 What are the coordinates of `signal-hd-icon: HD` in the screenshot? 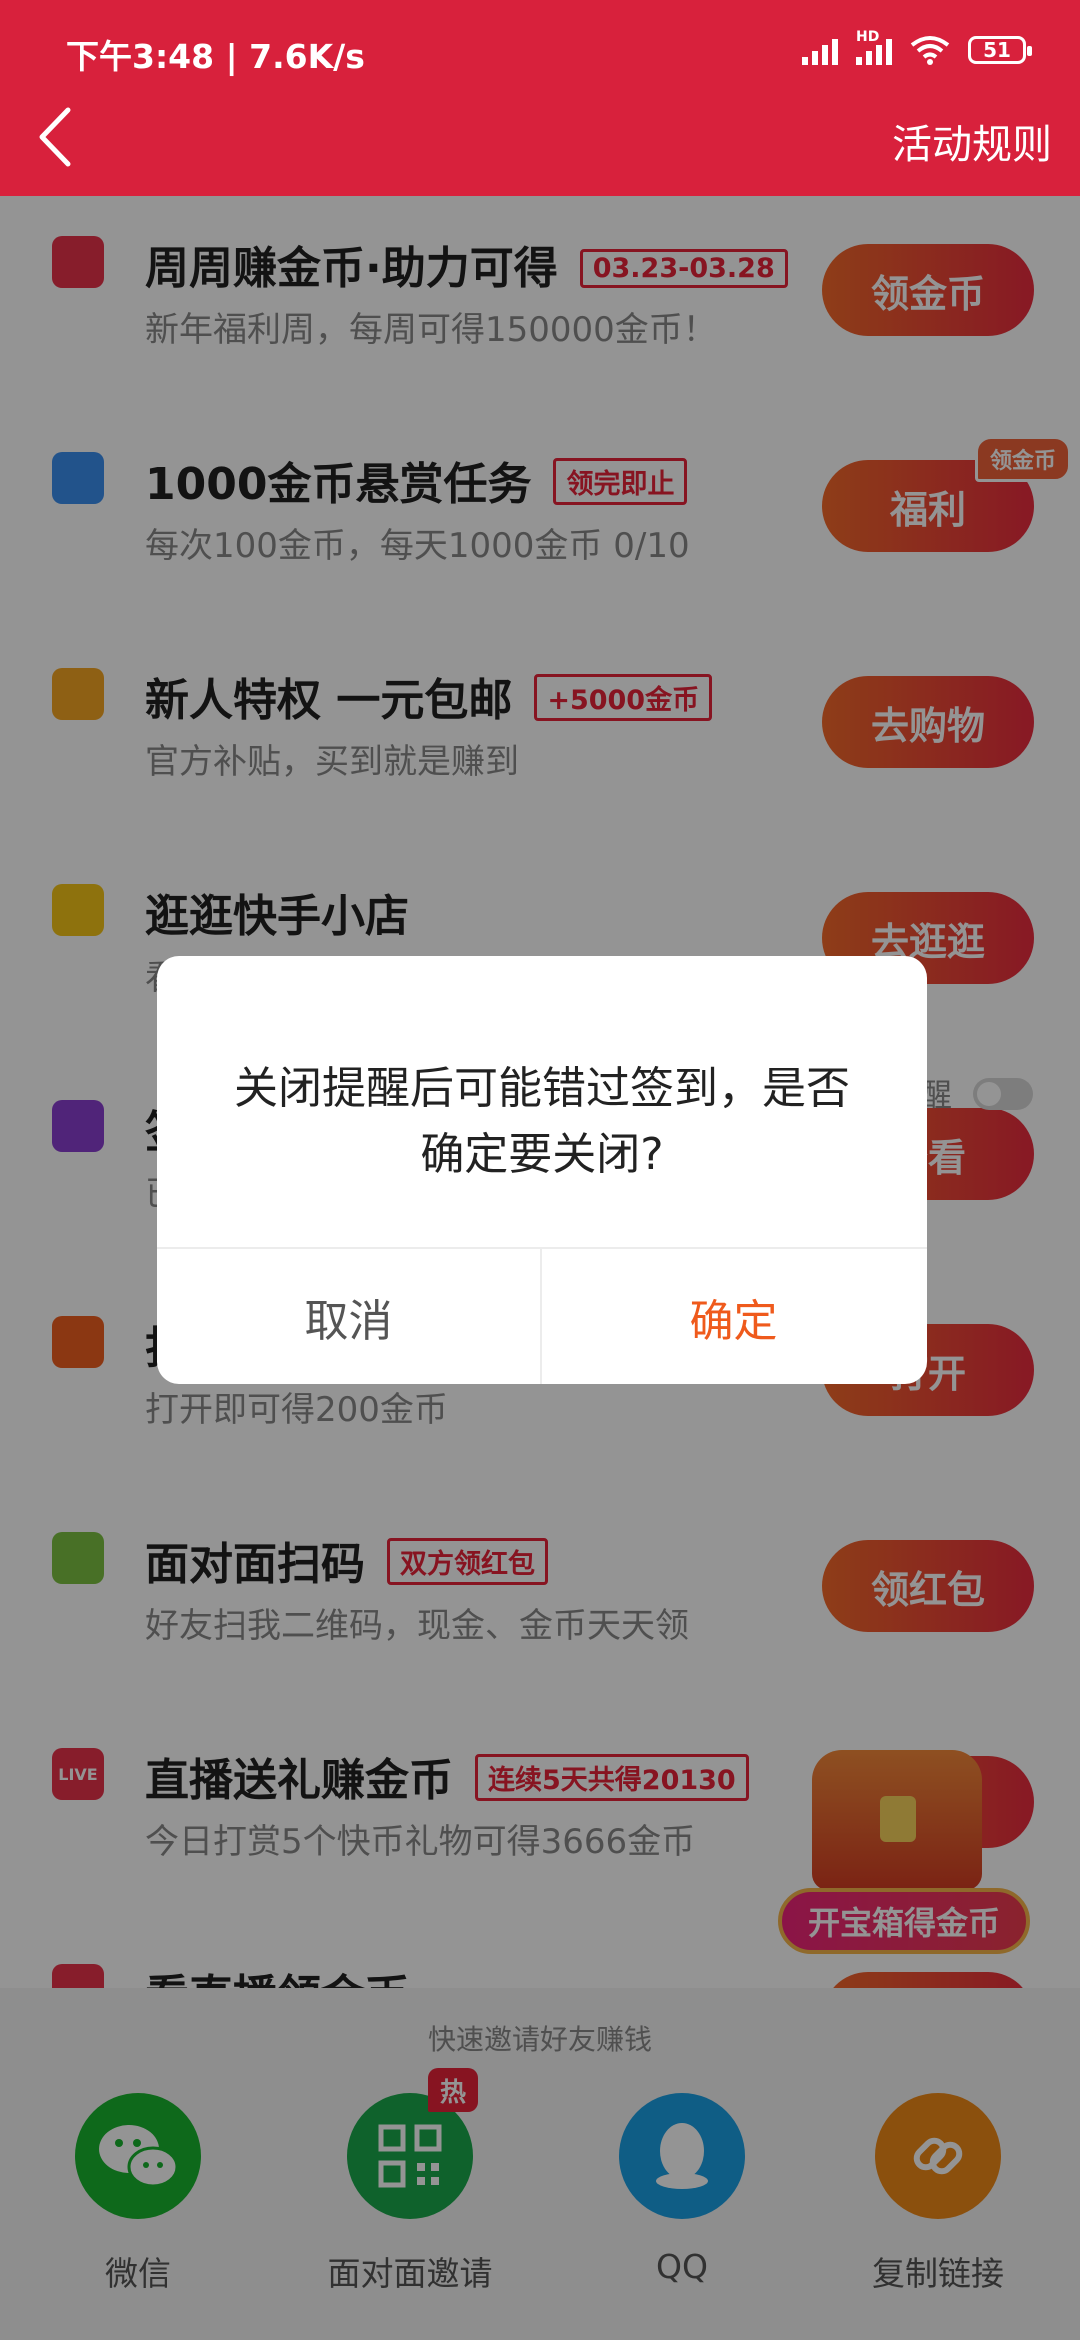 It's located at (874, 47).